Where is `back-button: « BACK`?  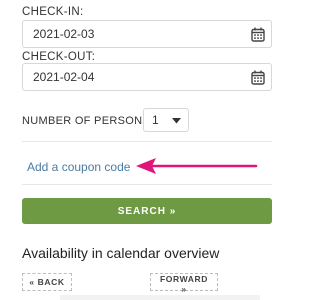
back-button: « BACK is located at coordinates (47, 282).